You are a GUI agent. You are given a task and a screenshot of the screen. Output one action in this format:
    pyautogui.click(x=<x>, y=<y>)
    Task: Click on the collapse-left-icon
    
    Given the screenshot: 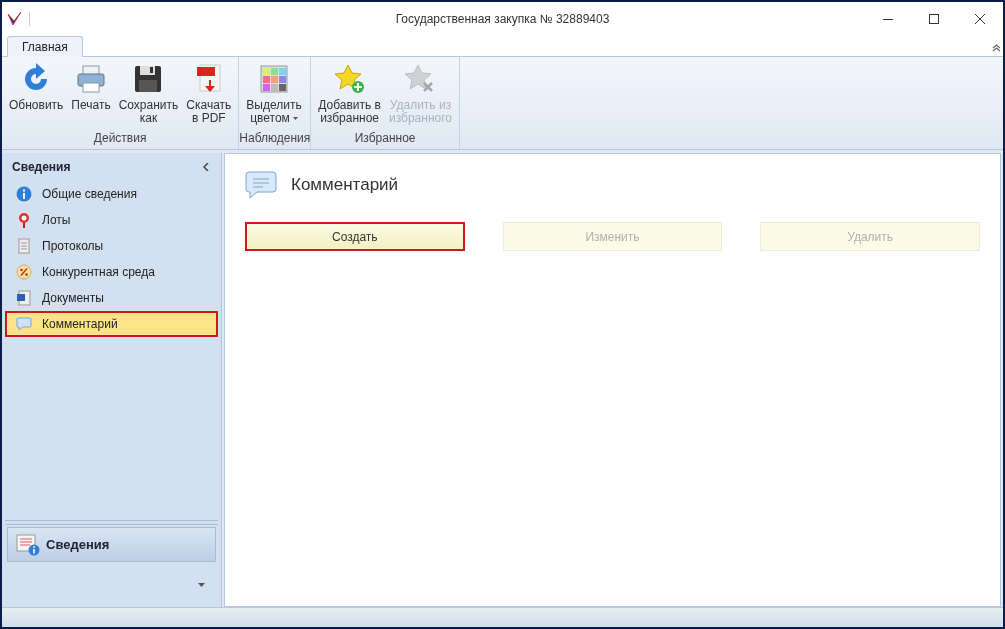 What is the action you would take?
    pyautogui.click(x=206, y=167)
    